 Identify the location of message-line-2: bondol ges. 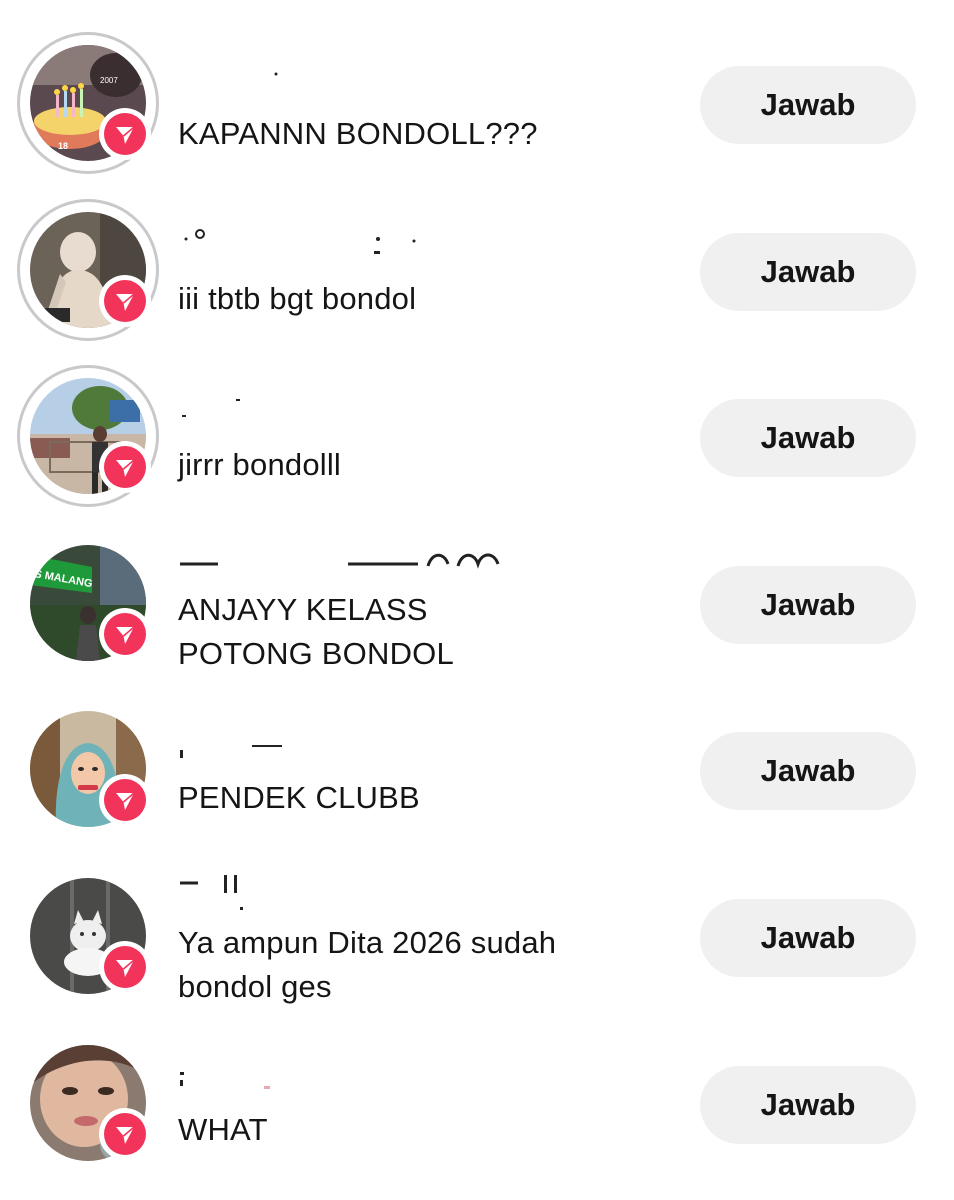
(255, 986).